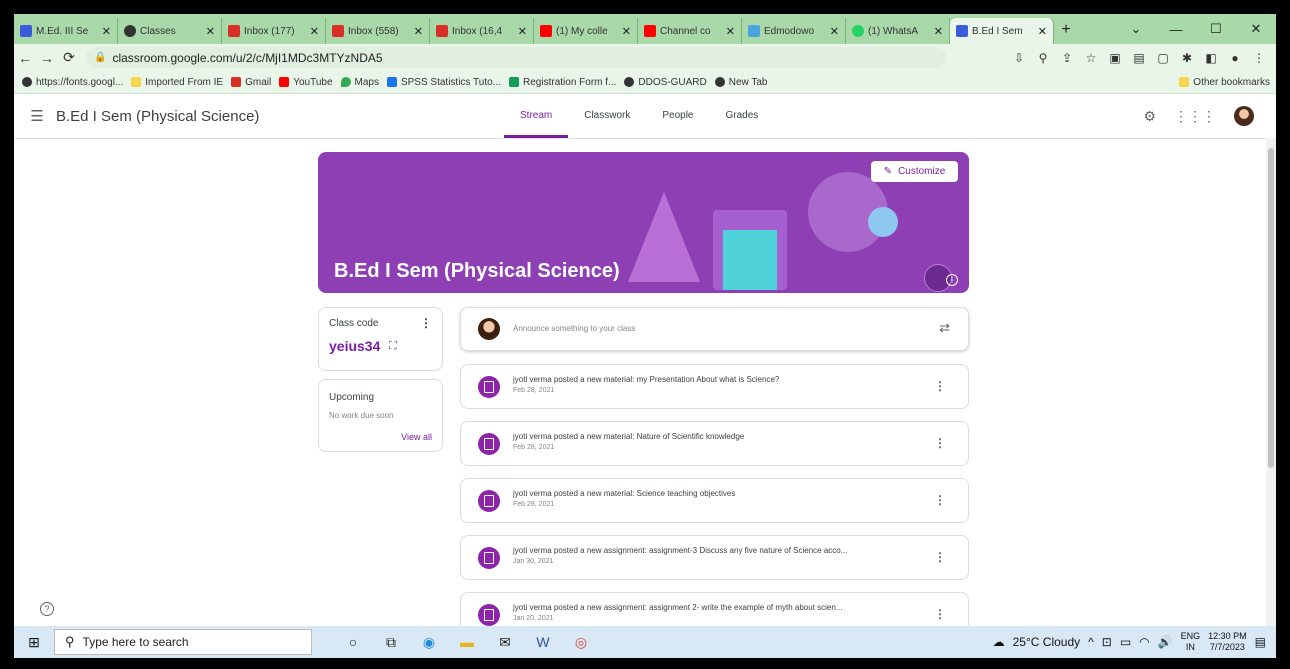 The height and width of the screenshot is (669, 1290). What do you see at coordinates (1091, 58) in the screenshot?
I see `star-icon: ☆` at bounding box center [1091, 58].